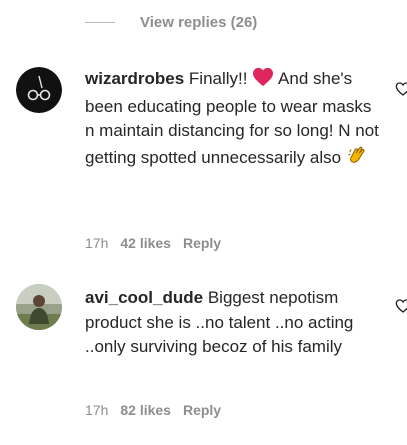 This screenshot has height=445, width=407. Describe the element at coordinates (145, 243) in the screenshot. I see `comment-likes-count: 42 likes` at that location.